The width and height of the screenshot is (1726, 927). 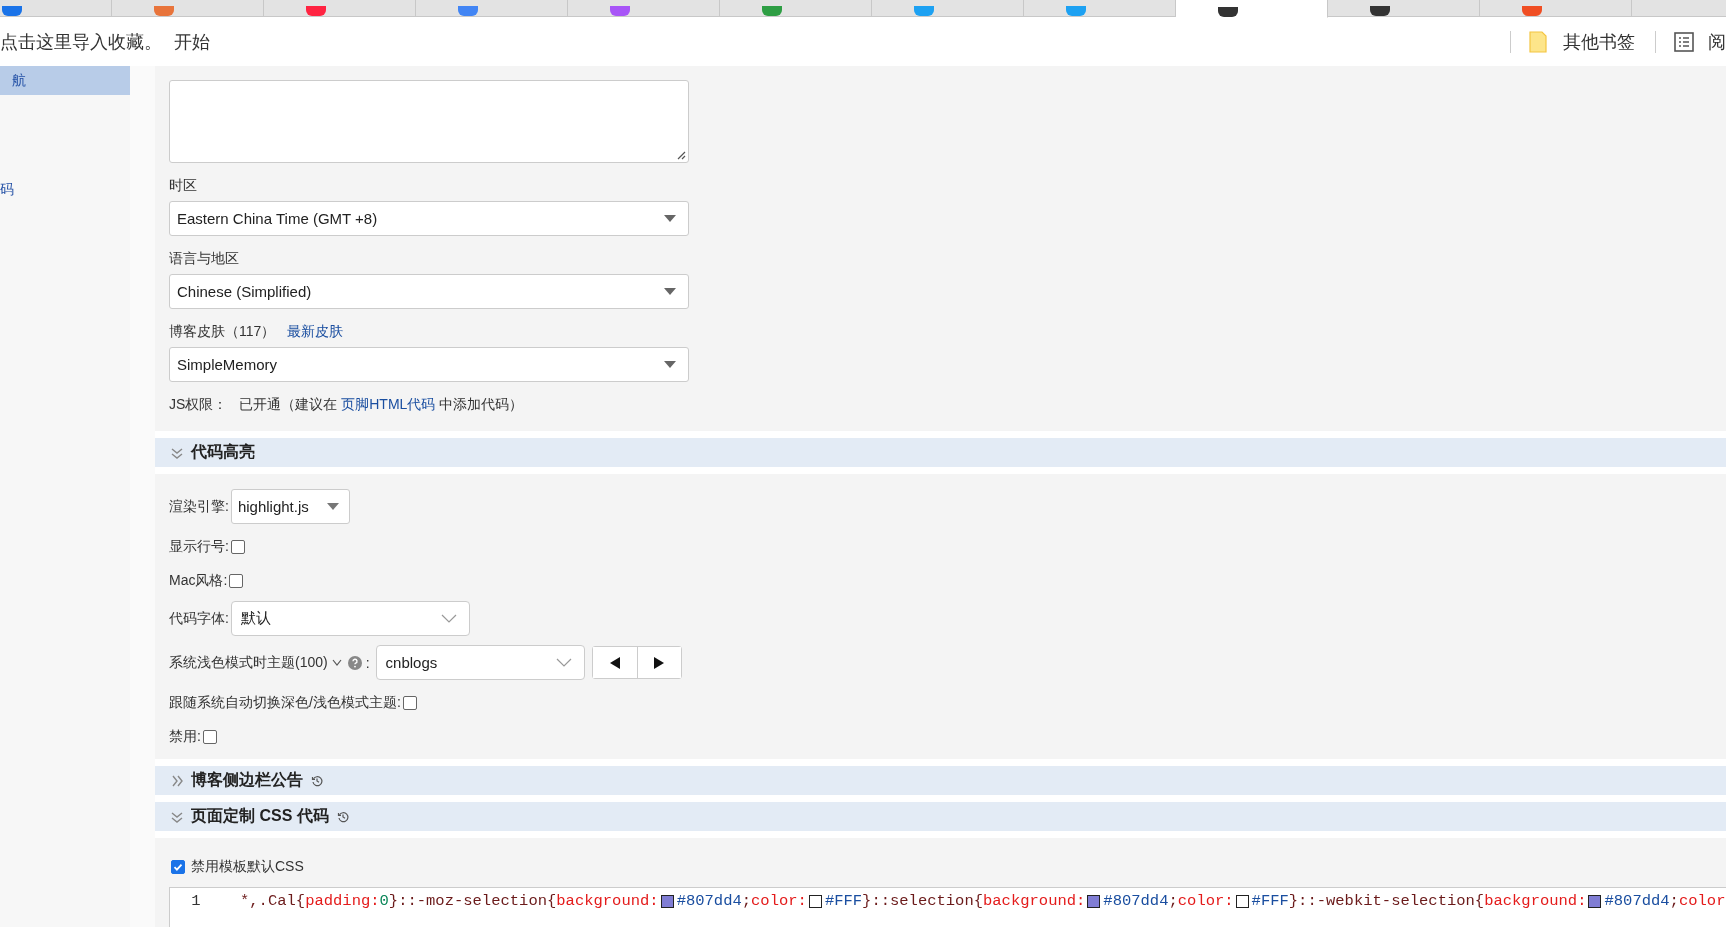 What do you see at coordinates (342, 901) in the screenshot?
I see `code-token: padding:` at bounding box center [342, 901].